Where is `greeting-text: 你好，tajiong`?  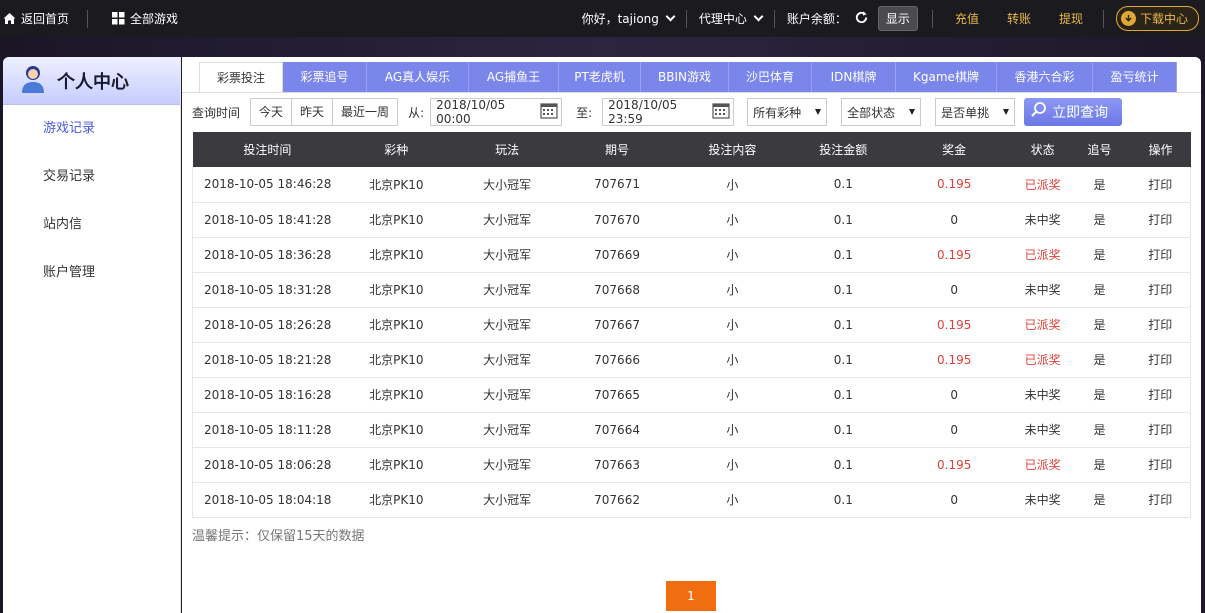 greeting-text: 你好，tajiong is located at coordinates (620, 19).